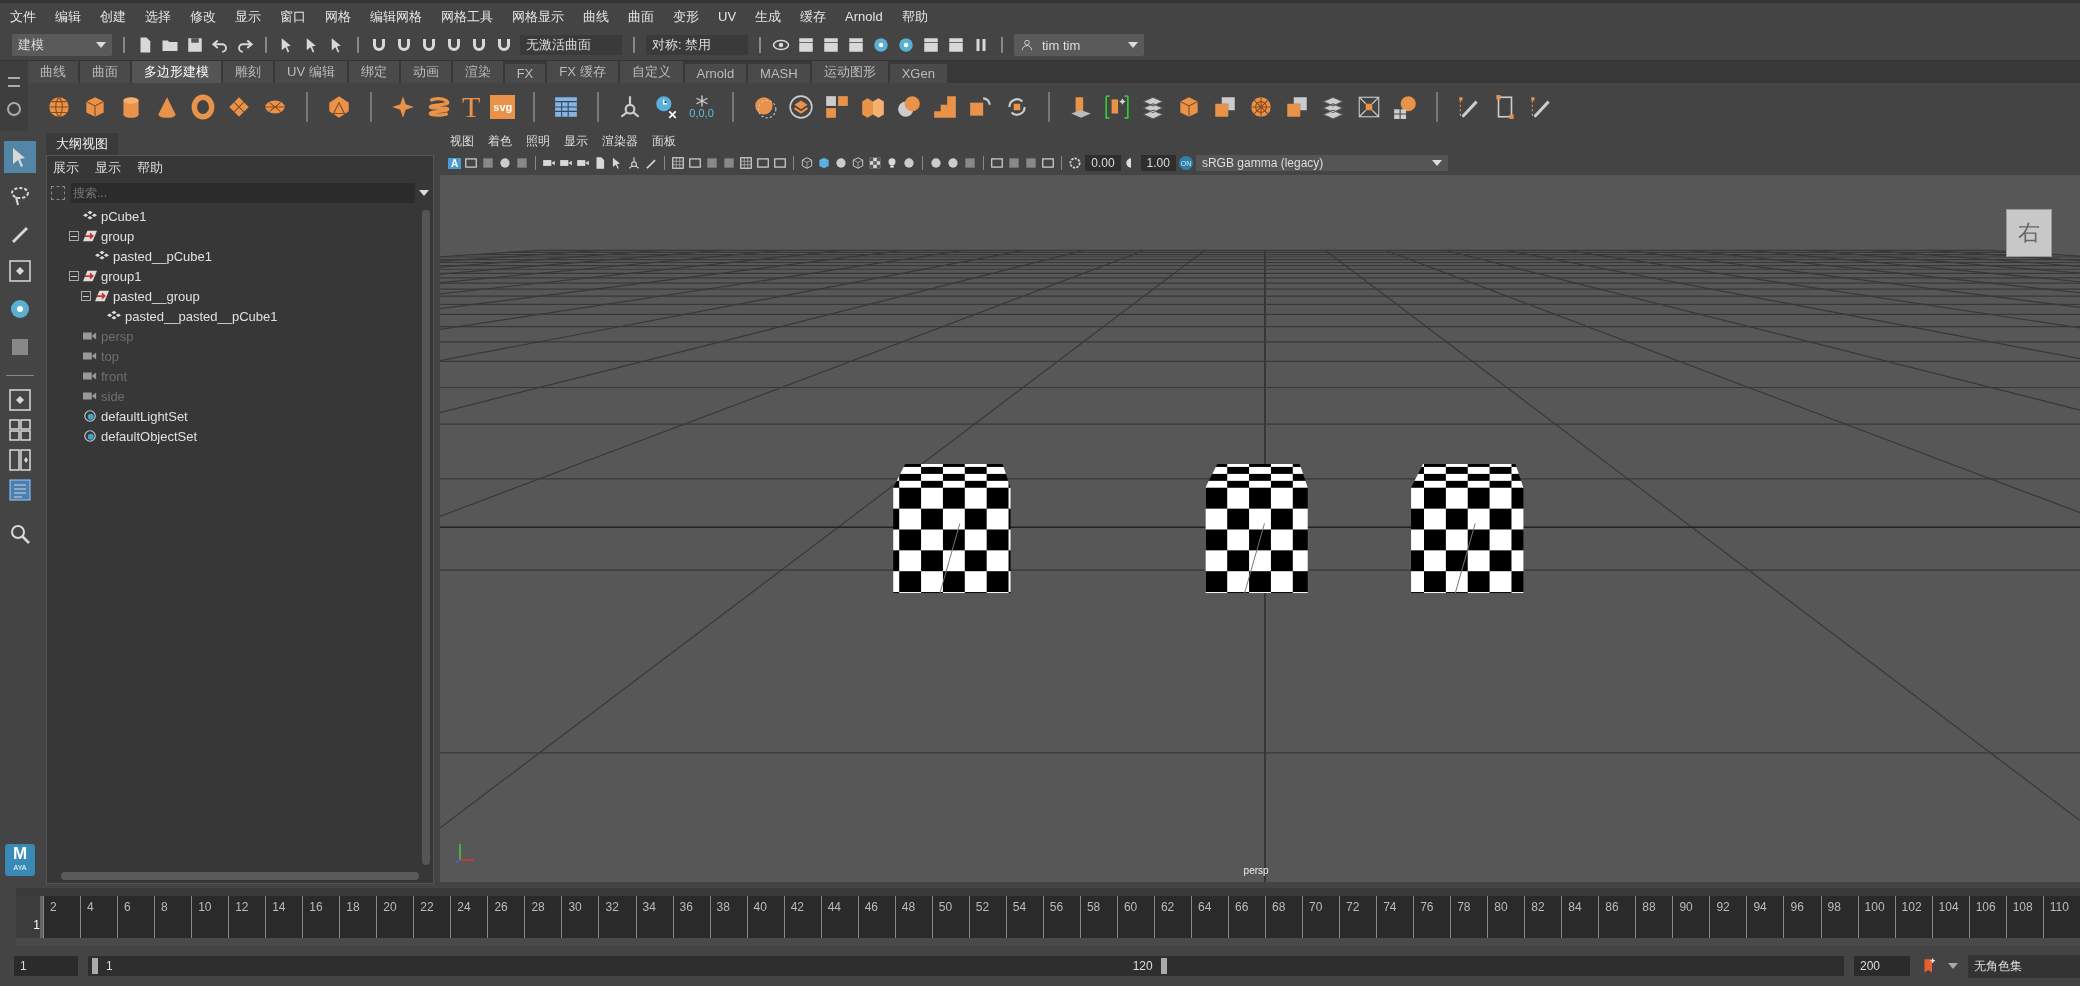 The height and width of the screenshot is (986, 2080). What do you see at coordinates (858, 163) in the screenshot?
I see `wireframe-cube-icon` at bounding box center [858, 163].